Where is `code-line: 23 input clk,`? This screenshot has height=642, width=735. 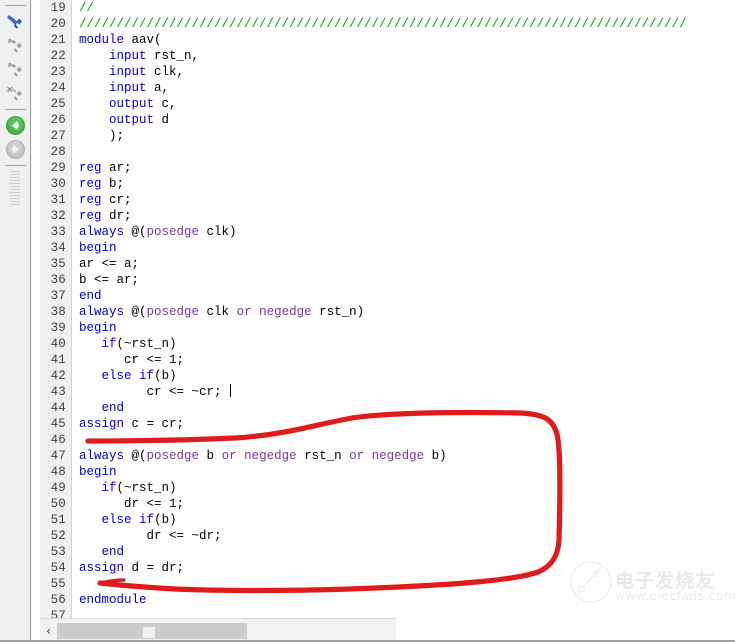 code-line: 23 input clk, is located at coordinates (387, 72).